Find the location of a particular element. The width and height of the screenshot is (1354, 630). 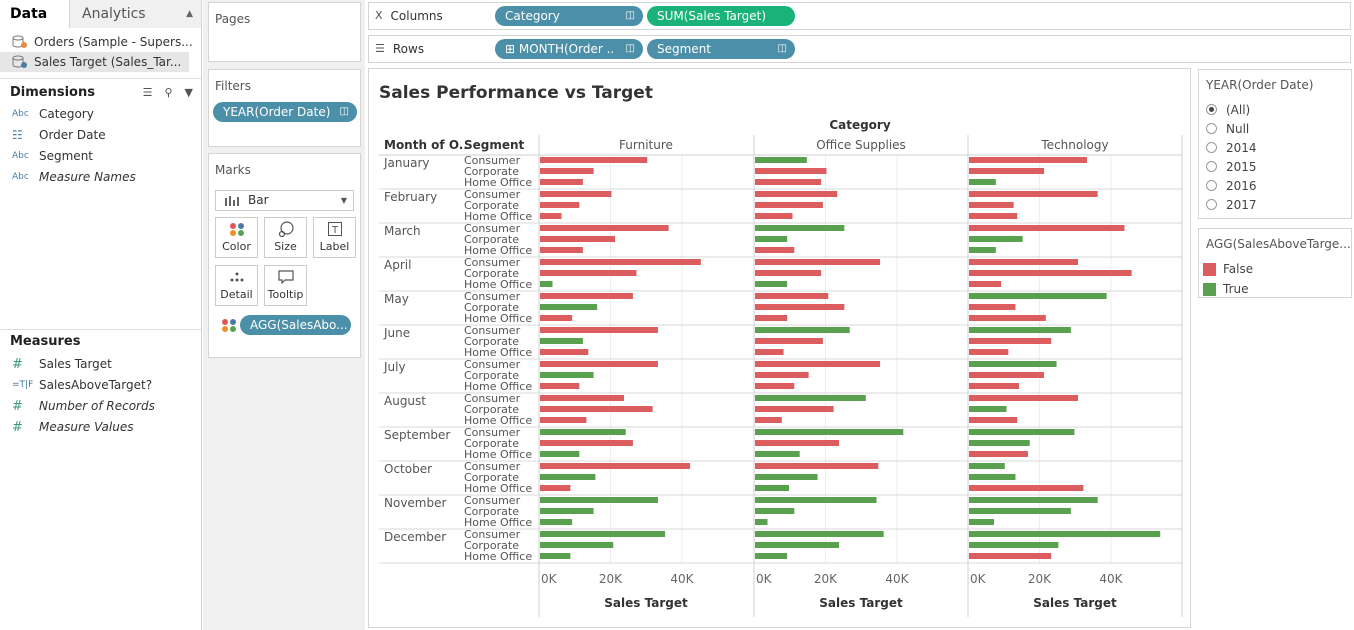

row-pill-segment: Segment ◫ is located at coordinates (721, 49).